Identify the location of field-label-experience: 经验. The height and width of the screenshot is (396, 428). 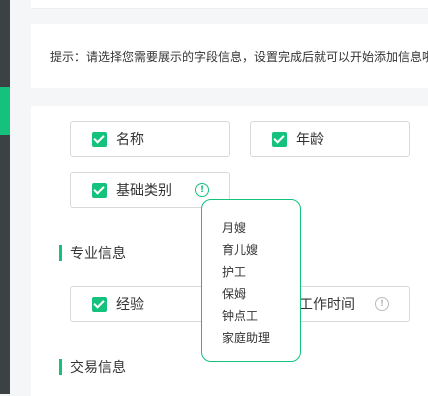
(130, 305).